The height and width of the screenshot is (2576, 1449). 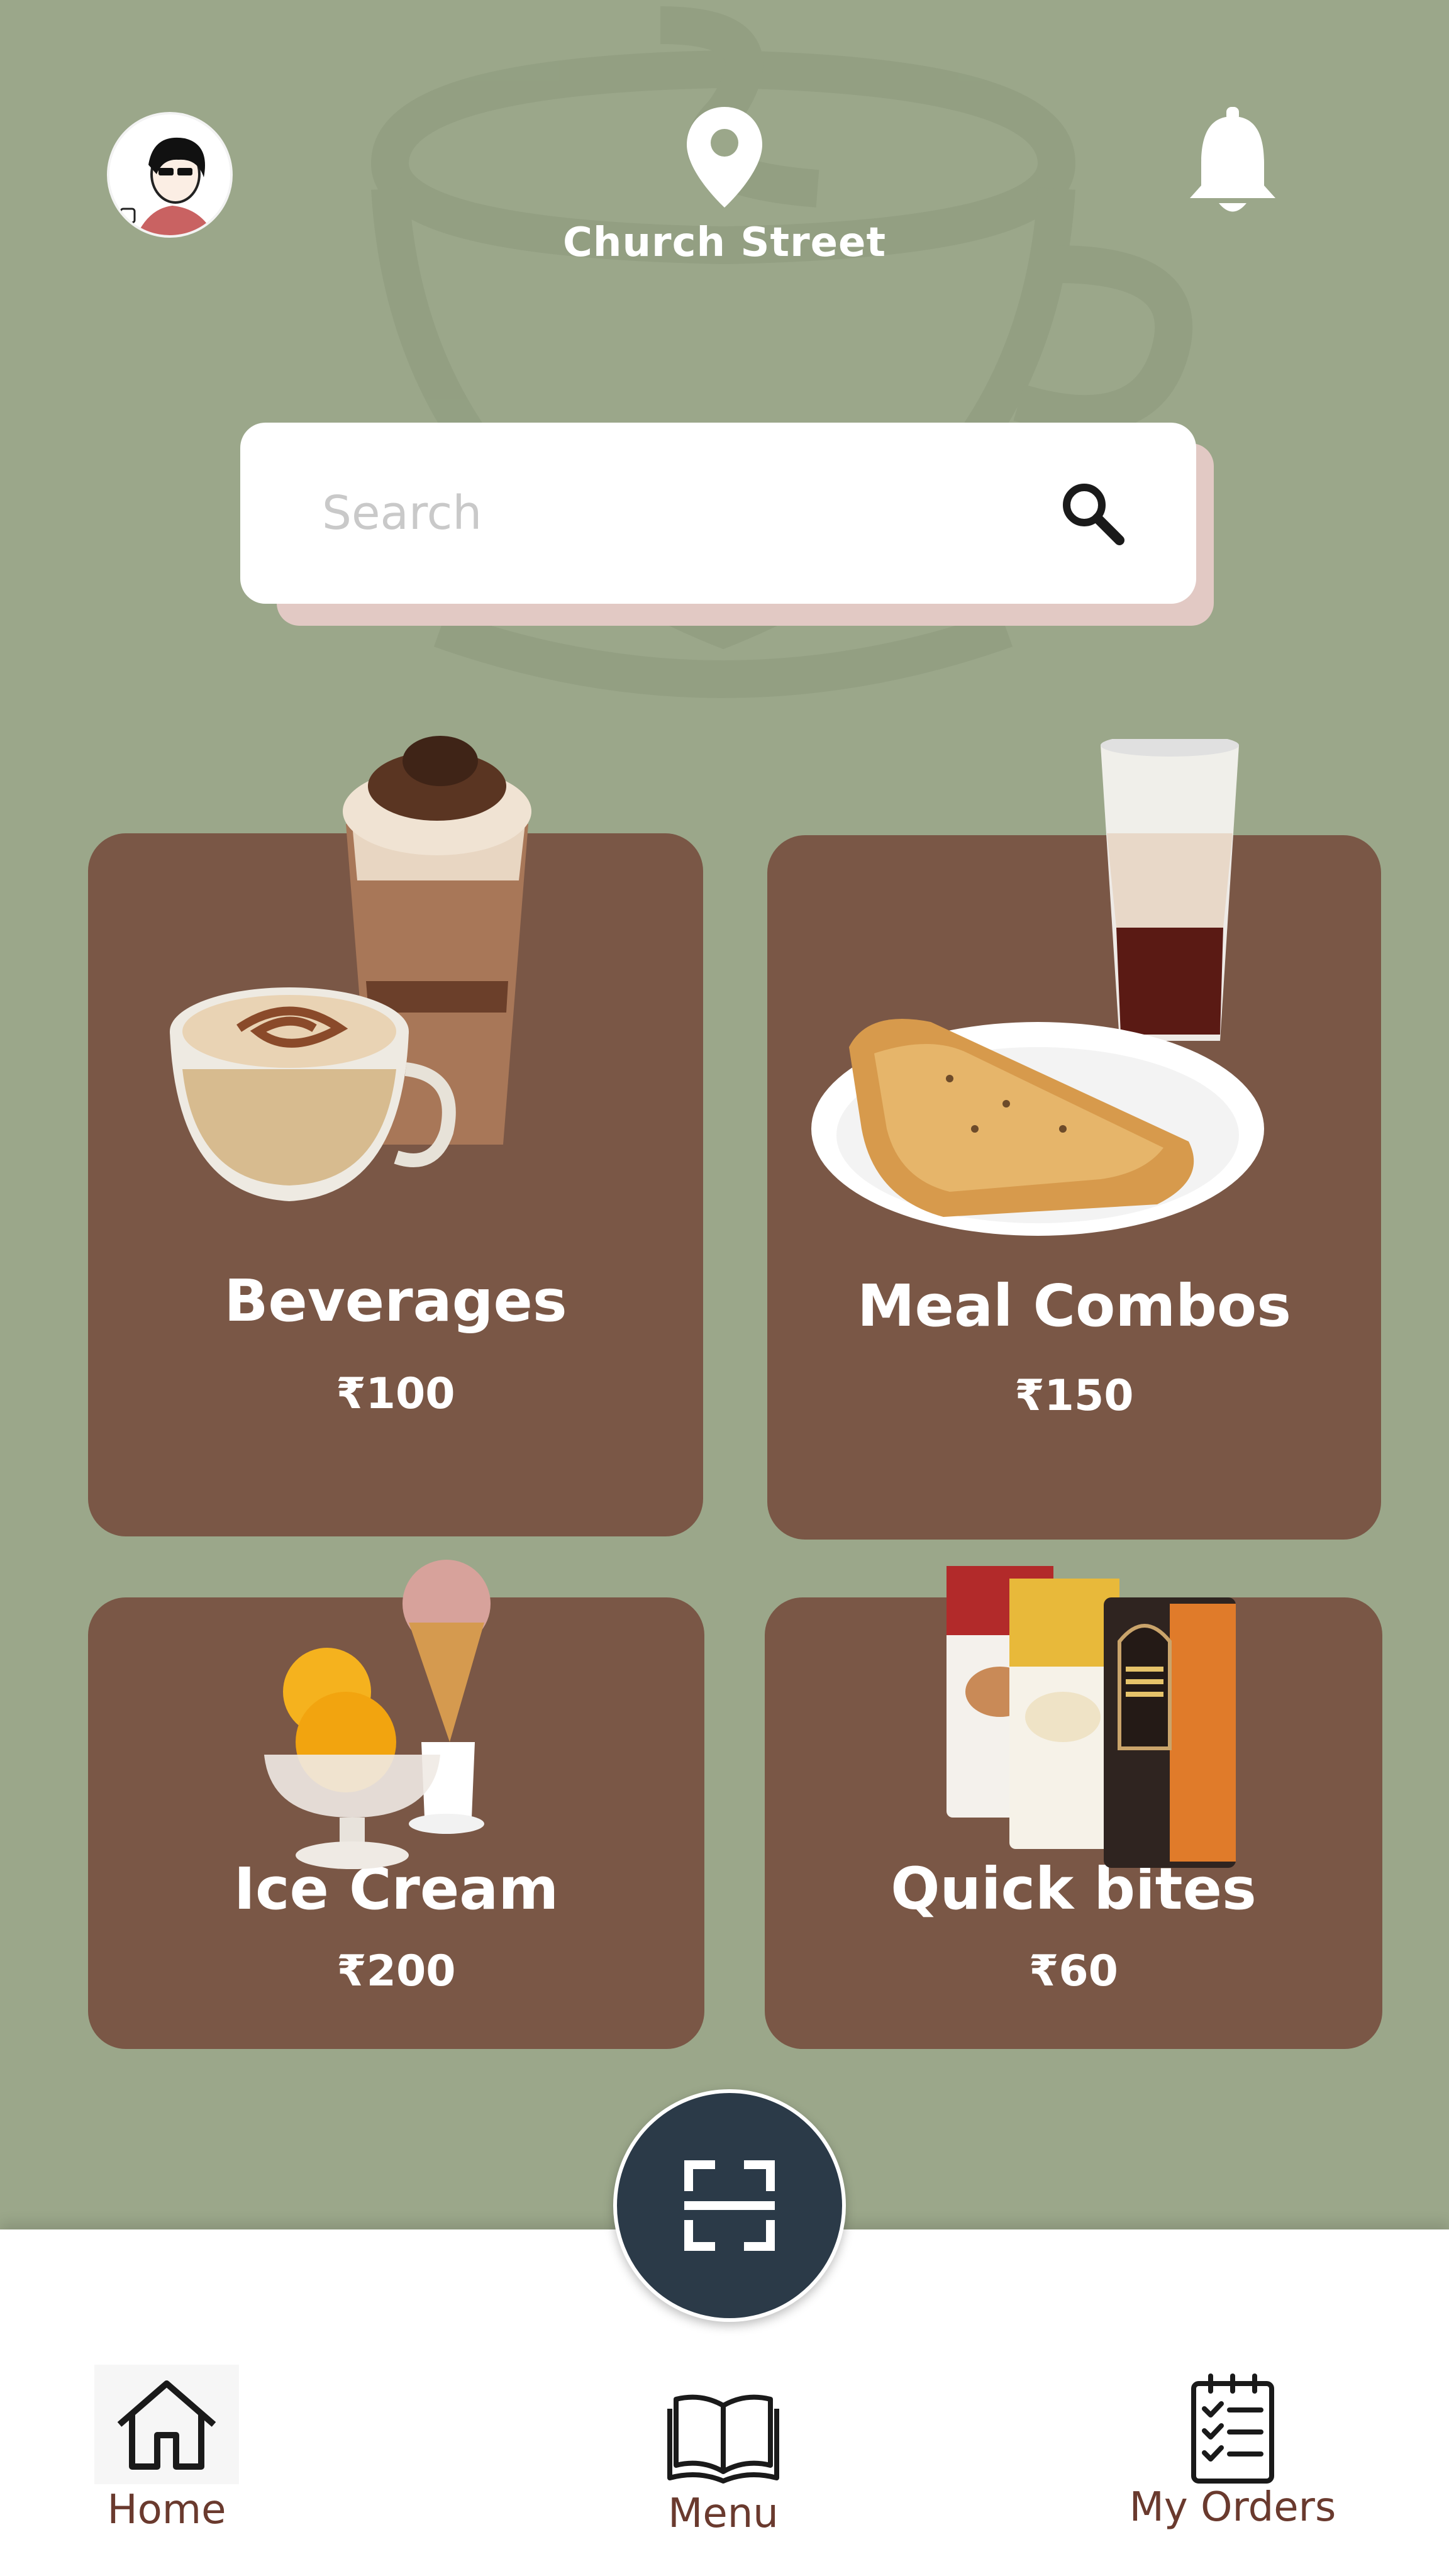 I want to click on scan-button, so click(x=729, y=2205).